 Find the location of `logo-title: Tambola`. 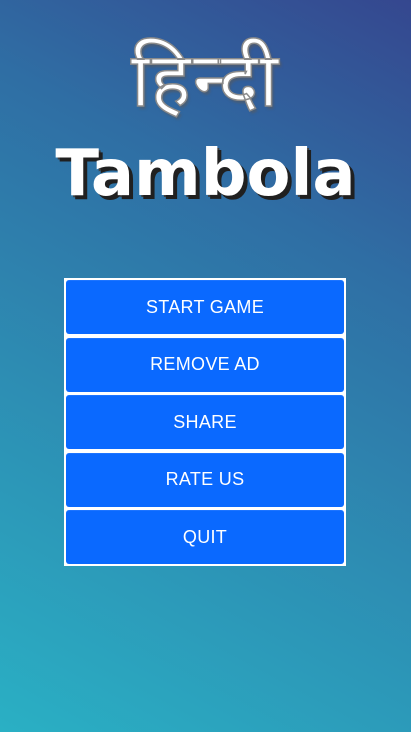

logo-title: Tambola is located at coordinates (205, 174).